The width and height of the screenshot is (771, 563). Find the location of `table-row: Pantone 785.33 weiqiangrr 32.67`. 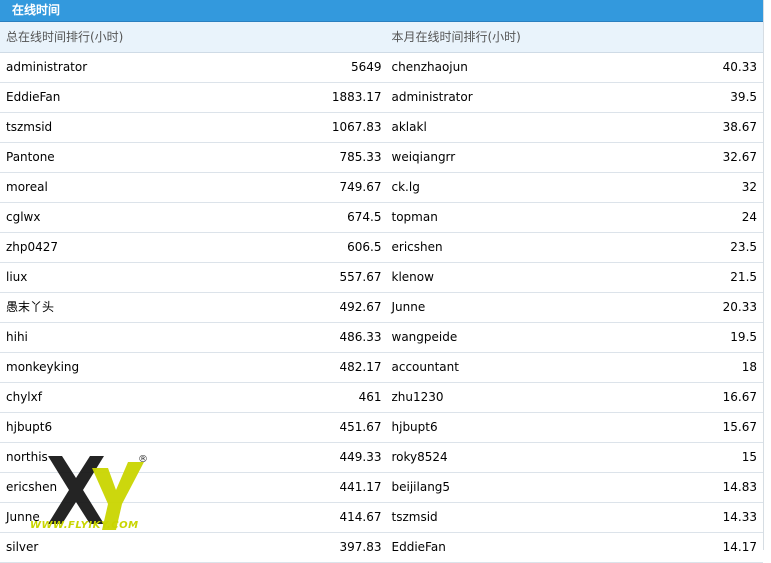

table-row: Pantone 785.33 weiqiangrr 32.67 is located at coordinates (381, 158).